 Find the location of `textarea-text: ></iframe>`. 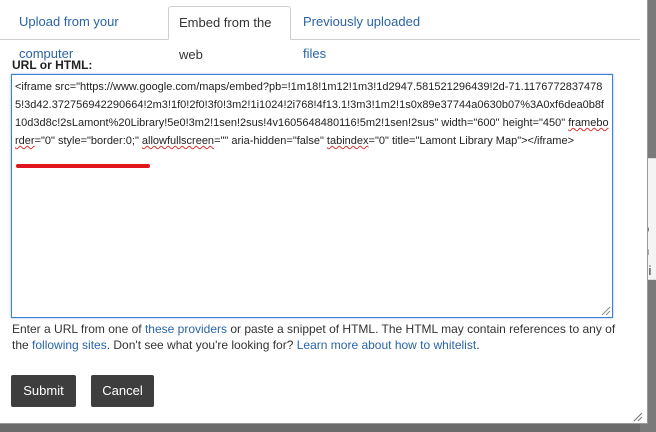

textarea-text: ></iframe> is located at coordinates (548, 141).